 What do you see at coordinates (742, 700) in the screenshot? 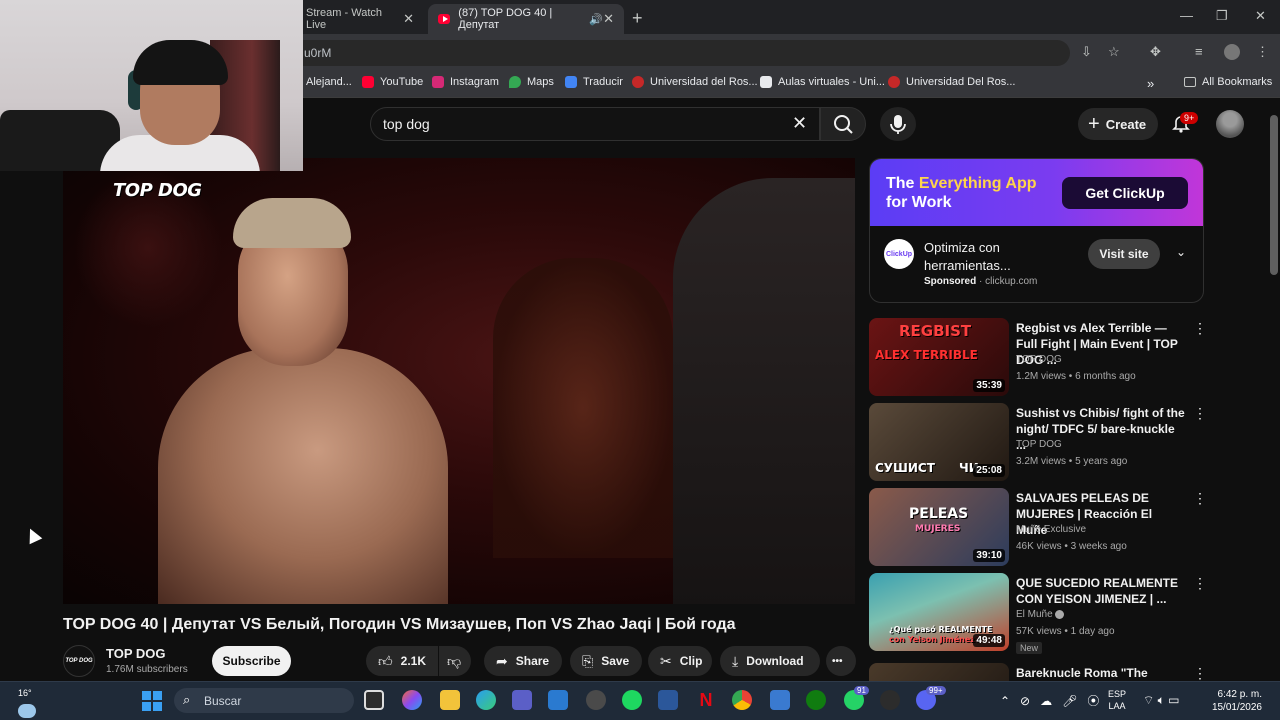
I see `chrome-icon` at bounding box center [742, 700].